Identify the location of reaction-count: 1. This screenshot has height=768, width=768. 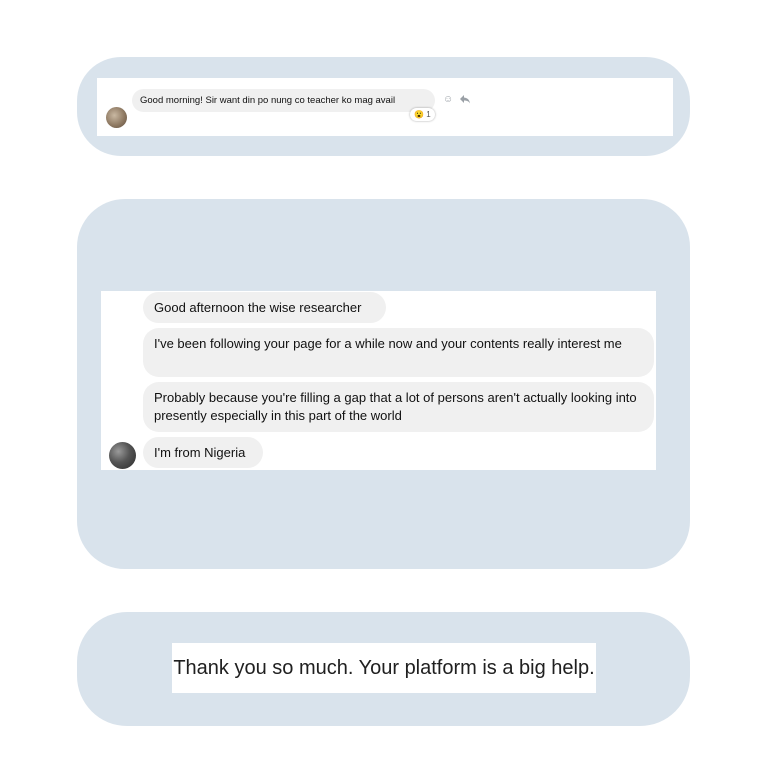
(428, 114).